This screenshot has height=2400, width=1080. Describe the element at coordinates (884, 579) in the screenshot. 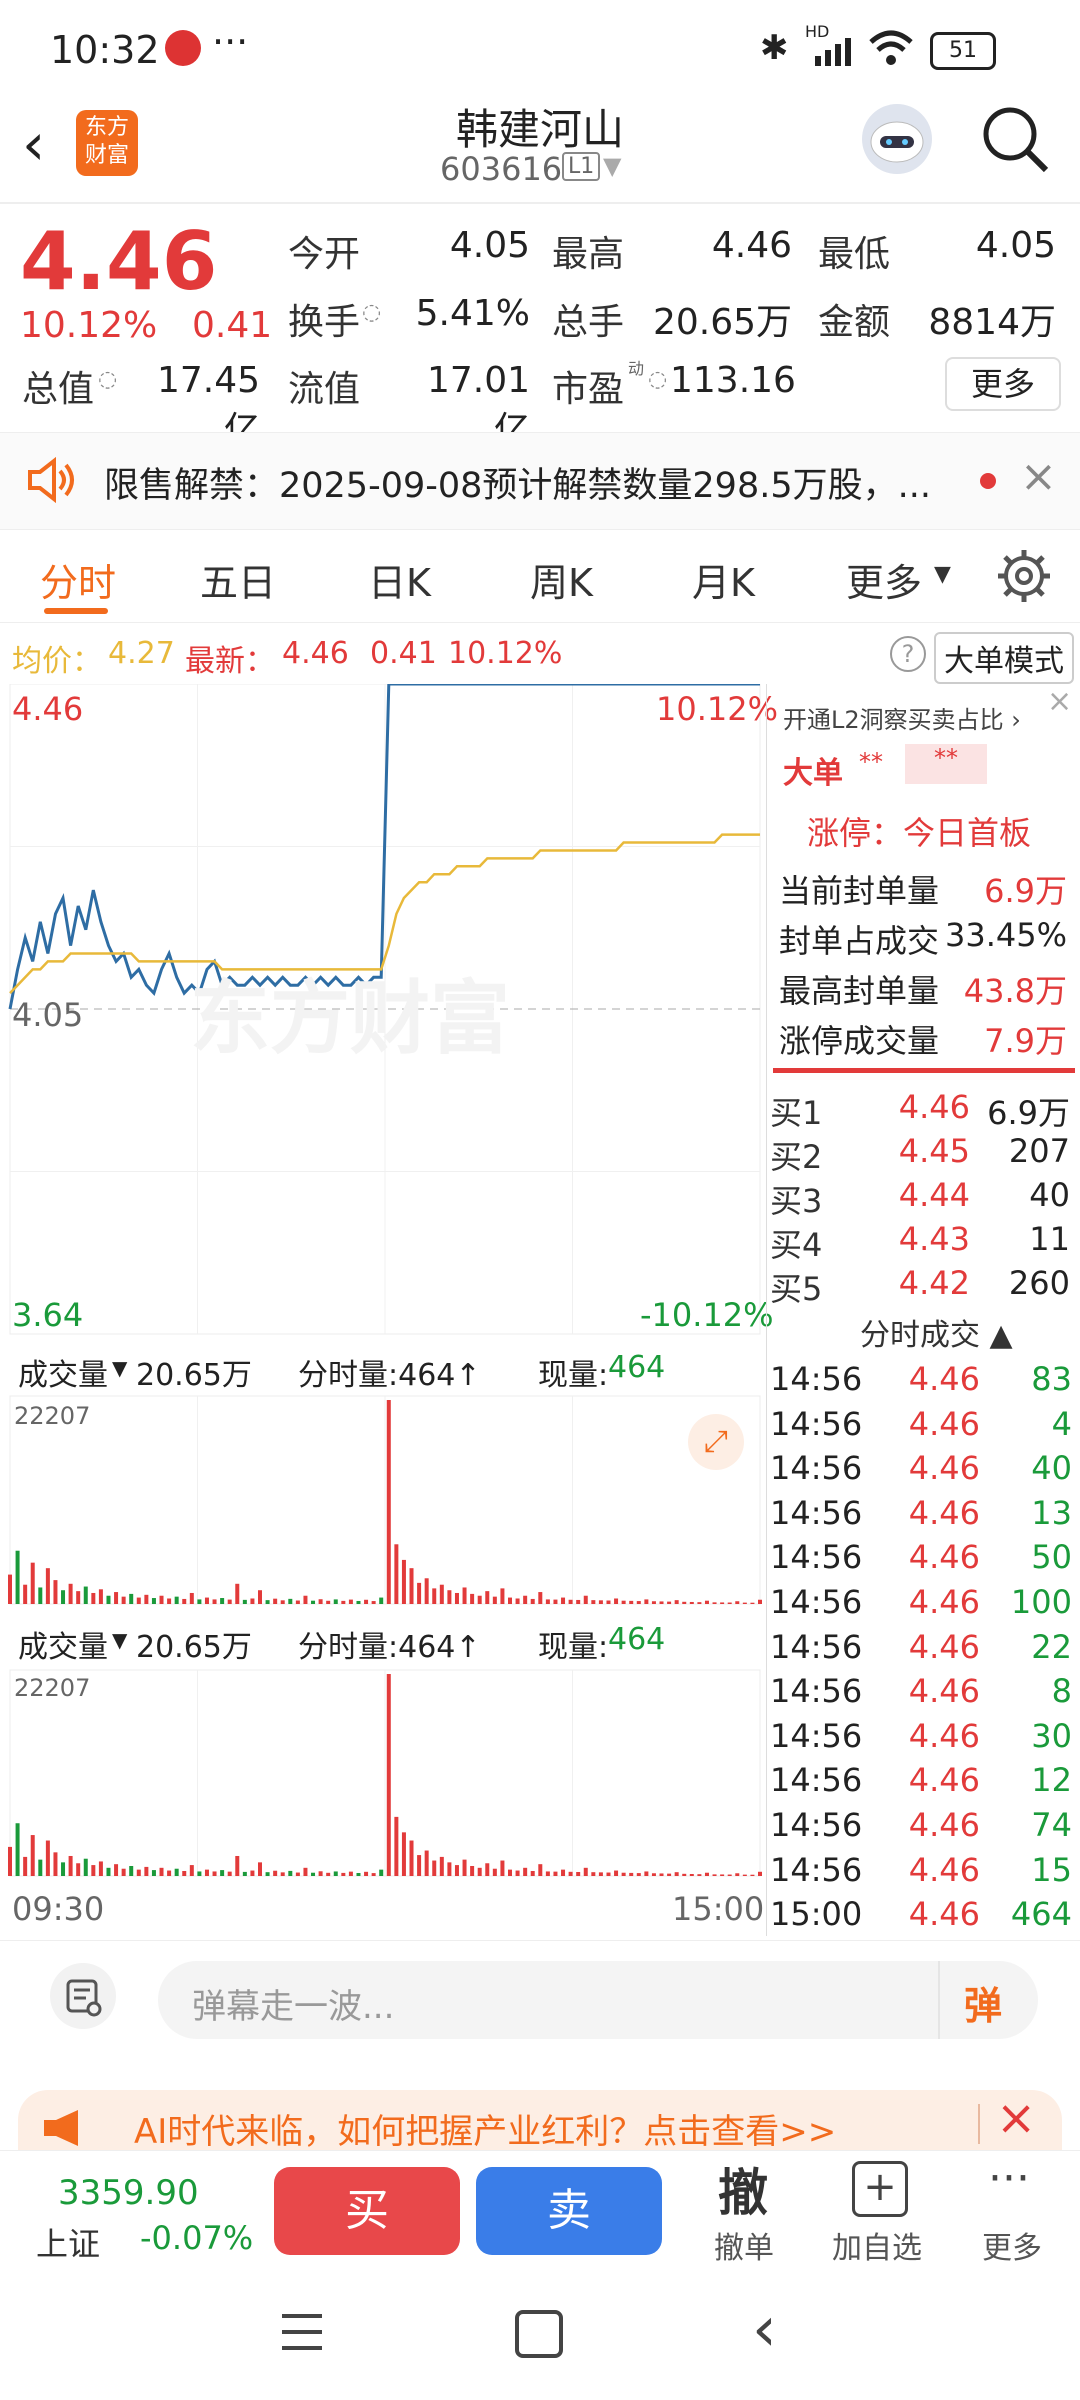

I see `tab-more: 更多` at that location.